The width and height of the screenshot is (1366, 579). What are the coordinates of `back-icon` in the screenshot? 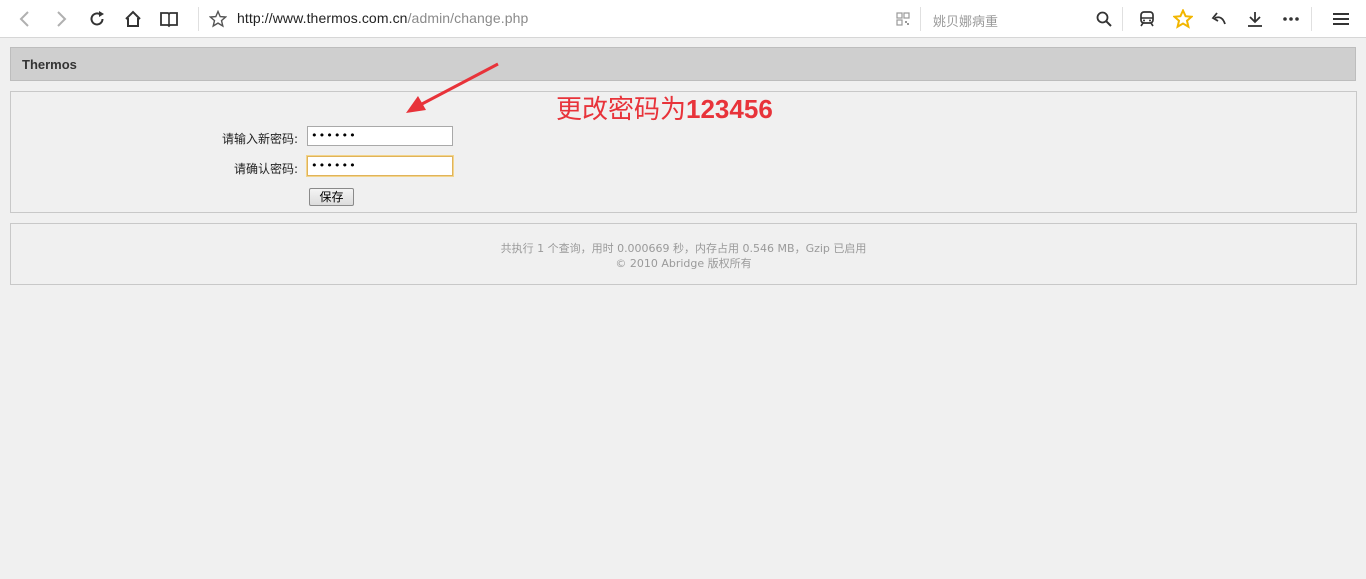 It's located at (25, 19).